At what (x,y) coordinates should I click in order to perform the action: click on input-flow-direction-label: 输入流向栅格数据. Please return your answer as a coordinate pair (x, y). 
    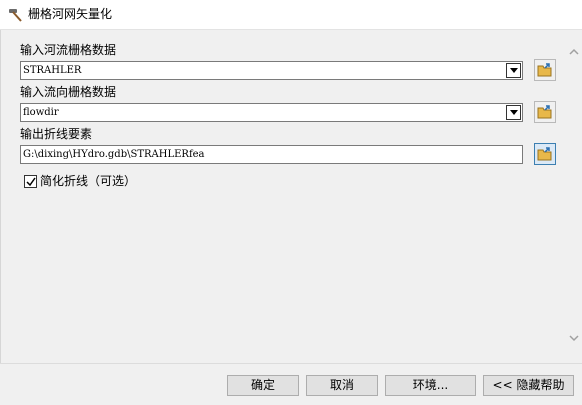
    Looking at the image, I should click on (68, 92).